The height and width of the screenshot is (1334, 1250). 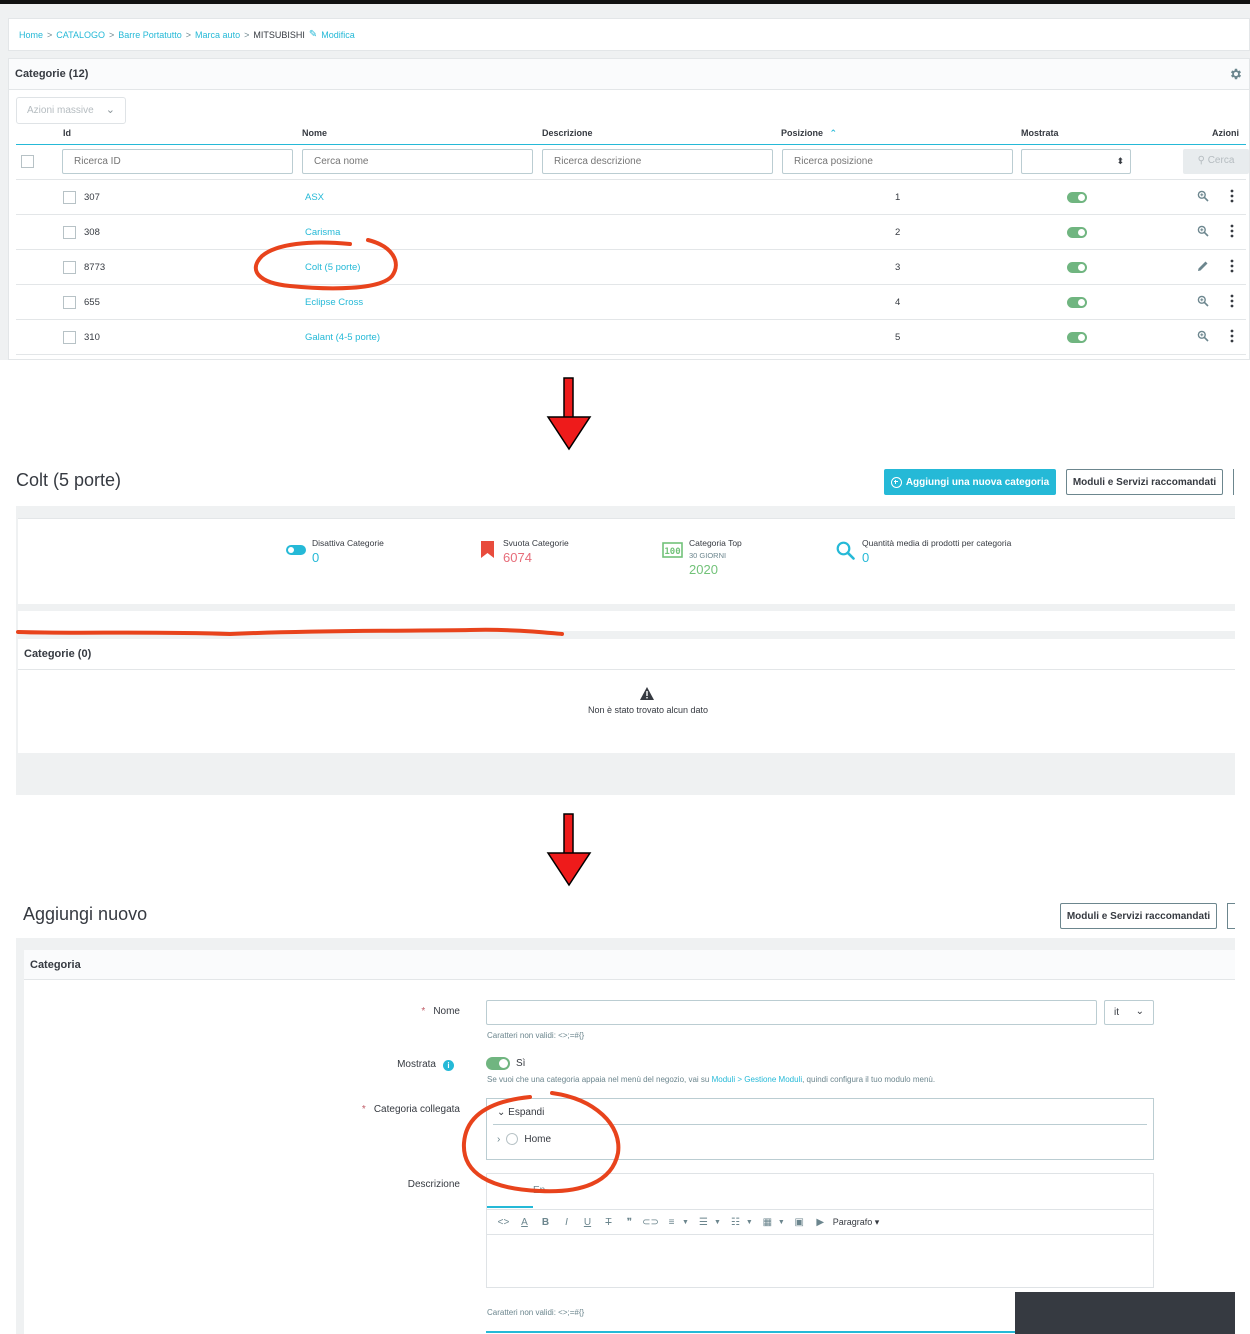 I want to click on shown-toggle-label: Sì, so click(x=521, y=1063).